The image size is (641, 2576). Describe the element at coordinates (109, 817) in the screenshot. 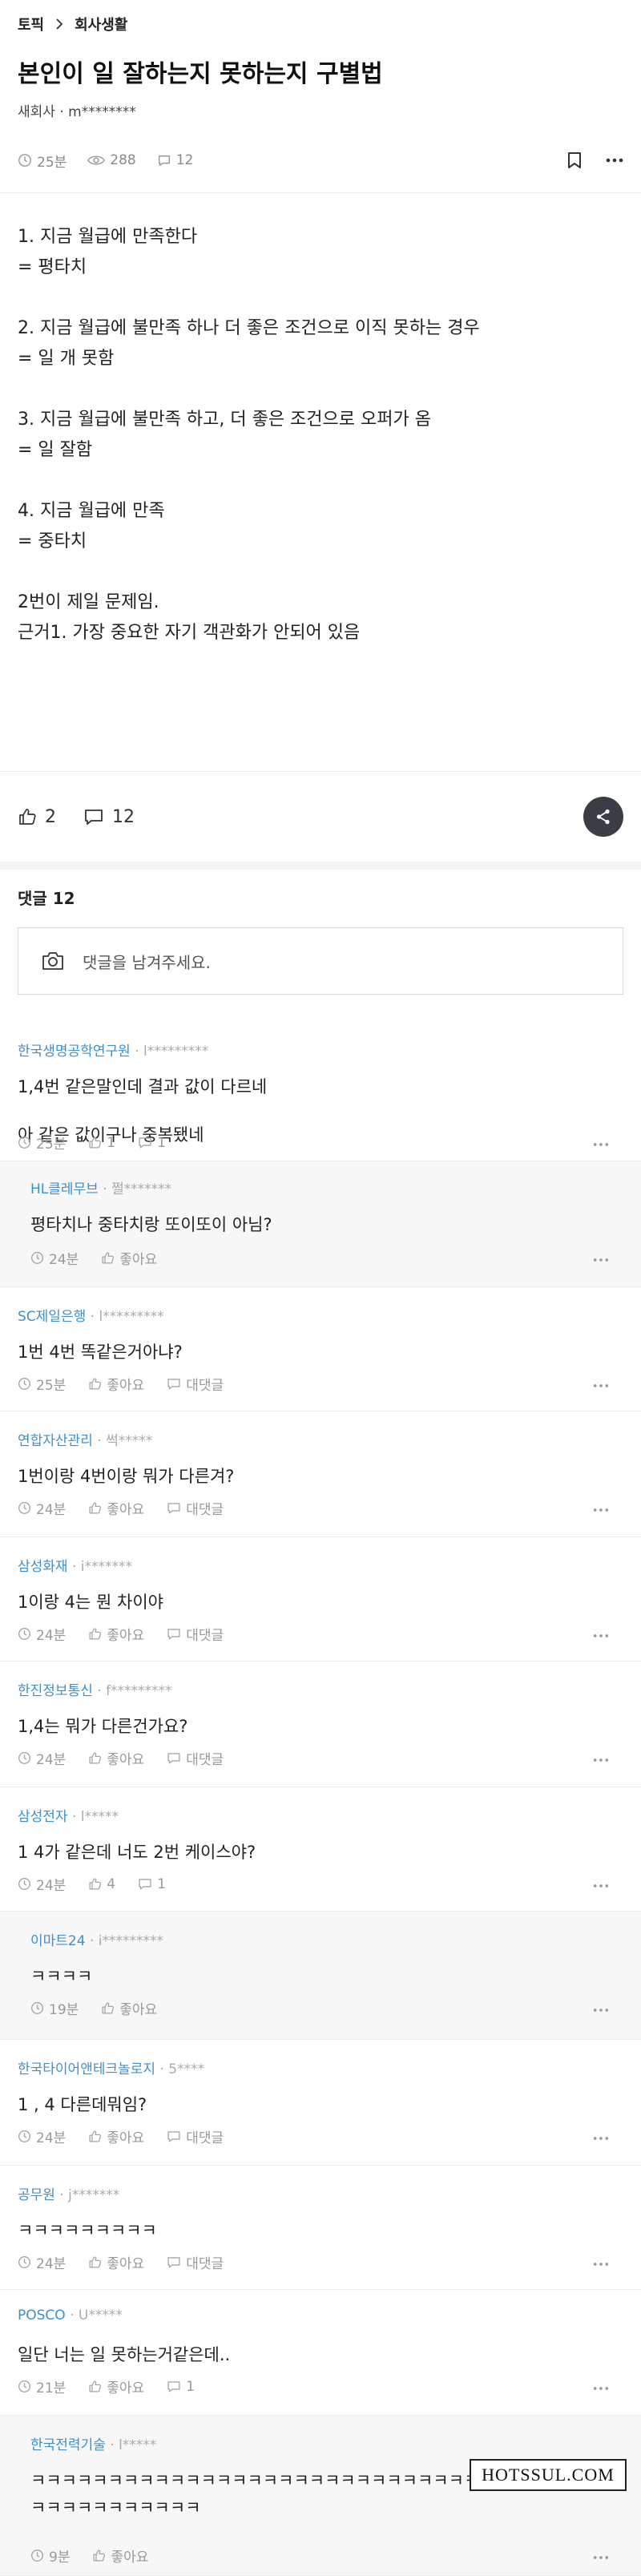

I see `comment-button: 12` at that location.